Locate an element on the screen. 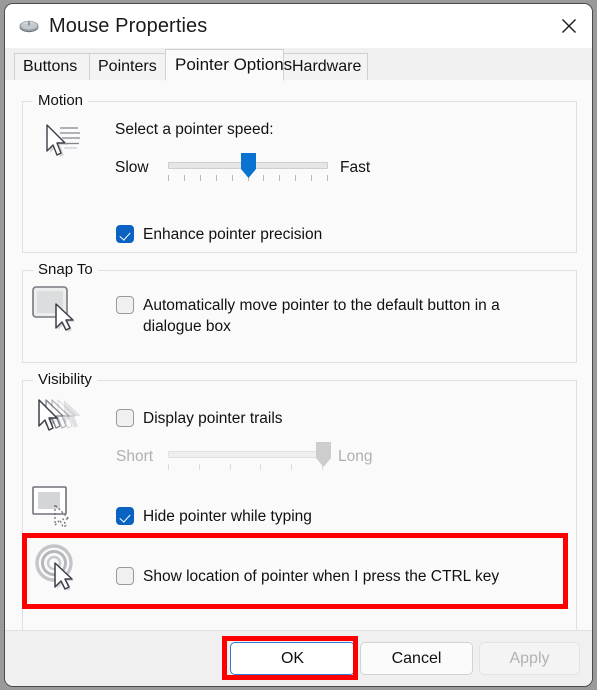 The height and width of the screenshot is (690, 597). mouse-icon is located at coordinates (29, 26).